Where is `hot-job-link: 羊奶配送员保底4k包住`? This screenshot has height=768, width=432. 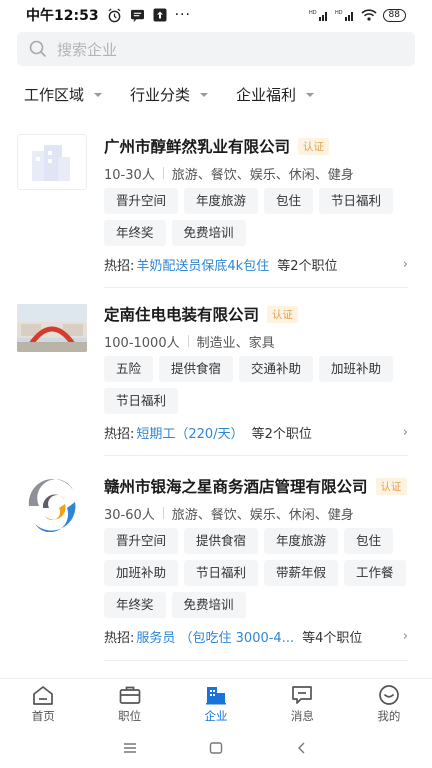
hot-job-link: 羊奶配送员保底4k包住 is located at coordinates (202, 264).